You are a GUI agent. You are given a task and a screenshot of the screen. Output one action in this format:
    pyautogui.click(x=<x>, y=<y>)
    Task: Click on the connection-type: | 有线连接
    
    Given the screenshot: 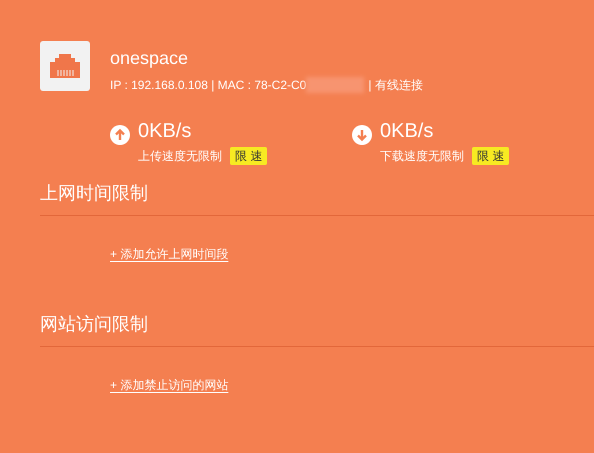 What is the action you would take?
    pyautogui.click(x=395, y=85)
    